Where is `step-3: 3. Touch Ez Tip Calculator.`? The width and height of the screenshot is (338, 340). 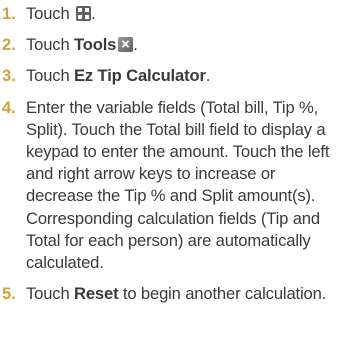 step-3: 3. Touch Ez Tip Calculator. is located at coordinates (169, 76).